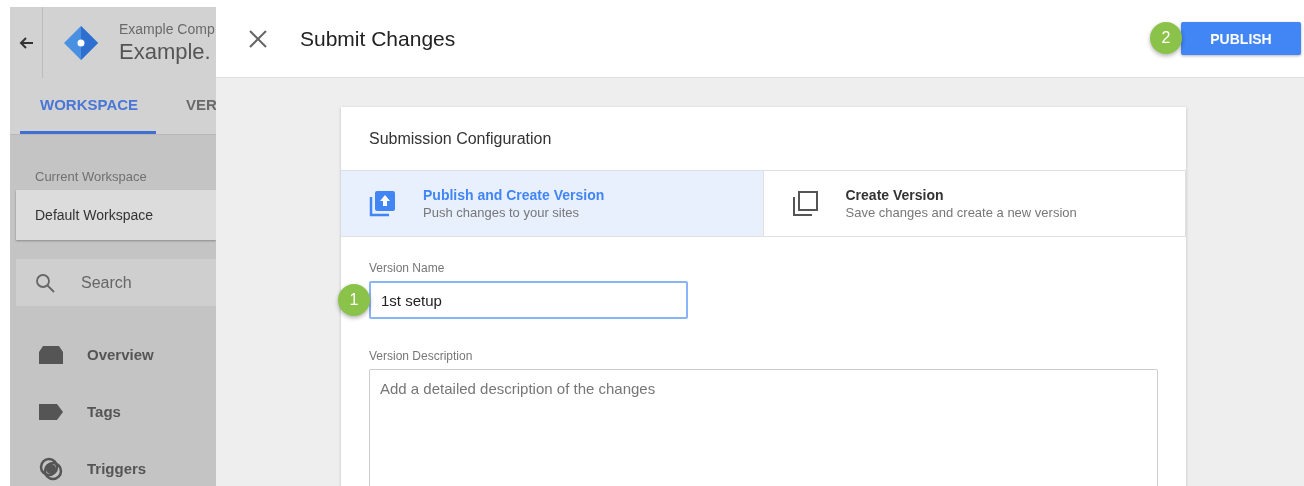  I want to click on workspace-selector: Default Workspace, so click(116, 215).